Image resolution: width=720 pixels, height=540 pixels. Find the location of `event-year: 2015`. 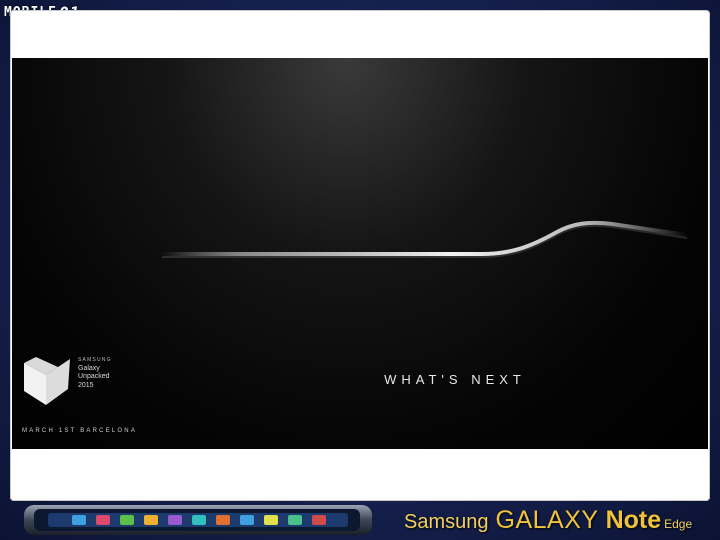

event-year: 2015 is located at coordinates (86, 385).